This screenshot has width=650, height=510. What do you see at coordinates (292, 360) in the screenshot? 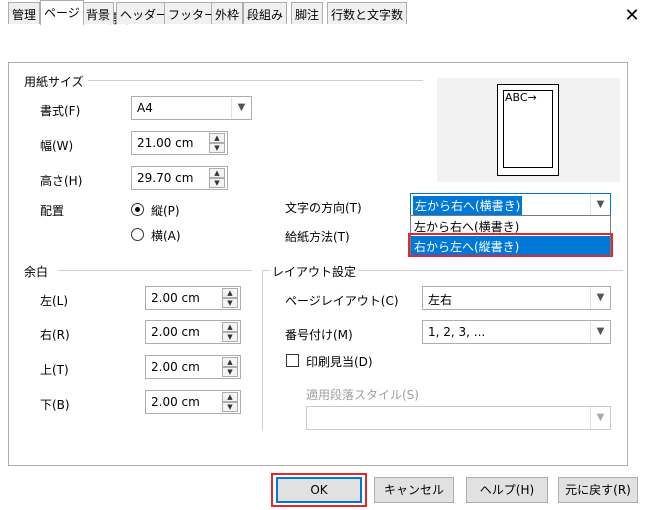
I see `register-true-checkbox` at bounding box center [292, 360].